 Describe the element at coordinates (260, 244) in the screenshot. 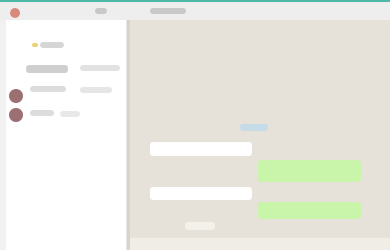

I see `message-composer` at that location.